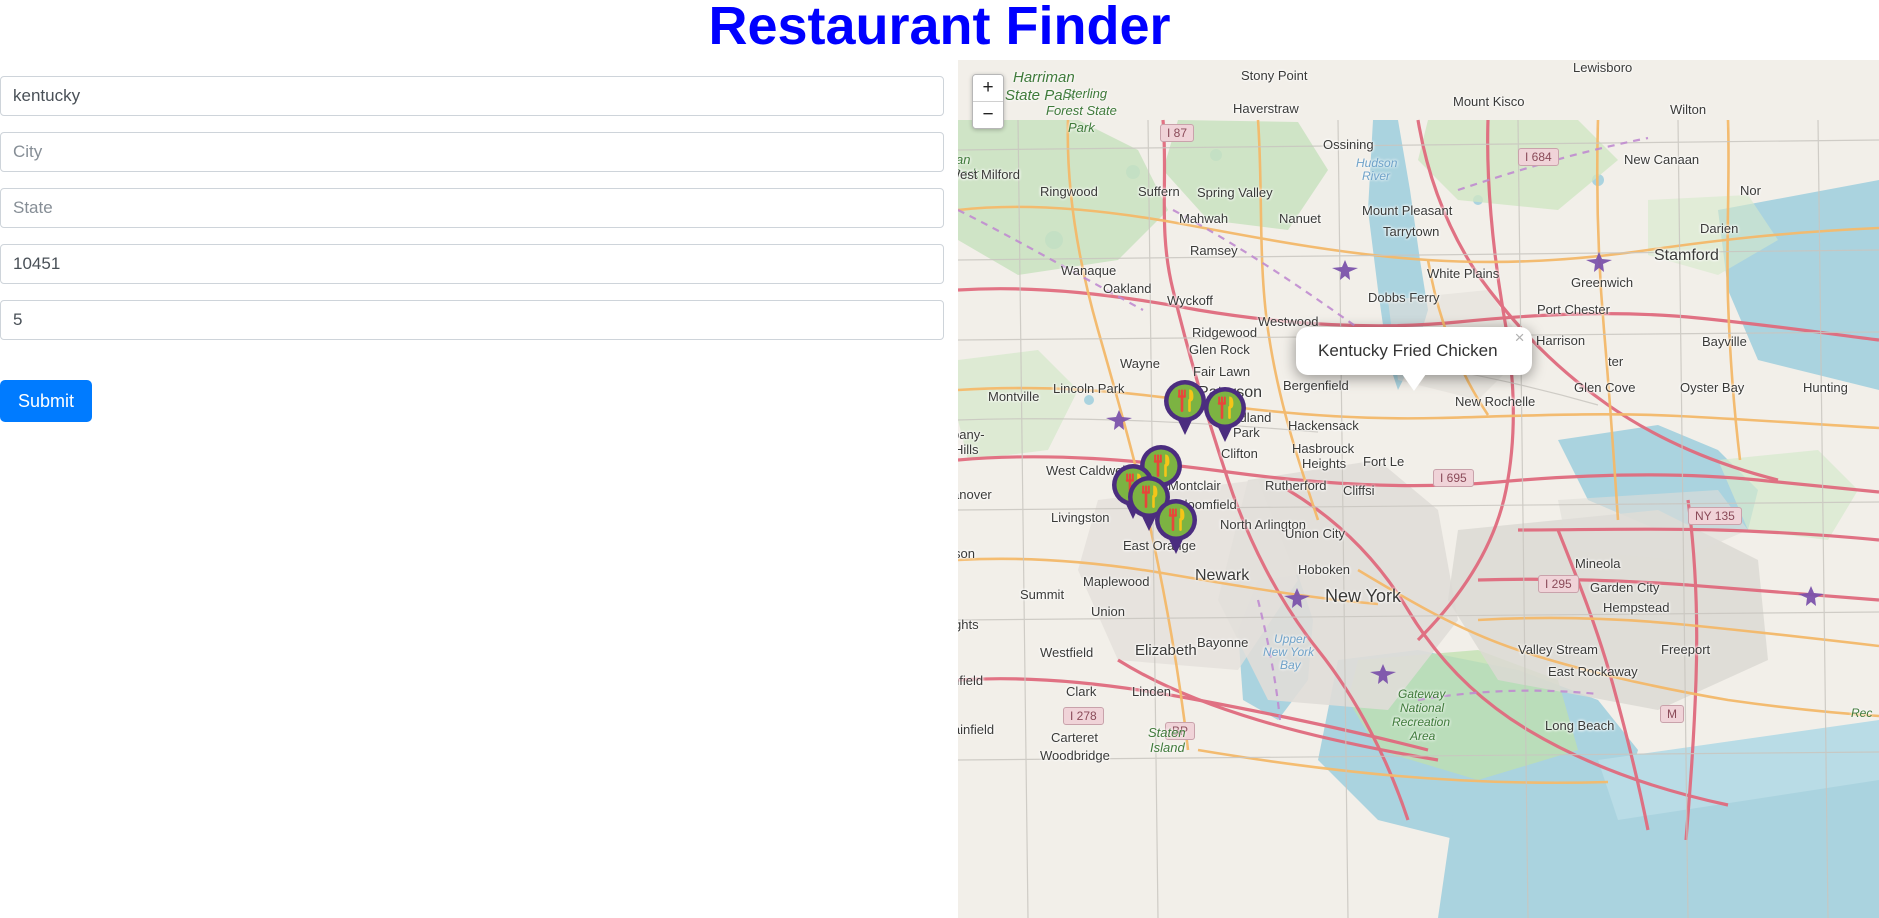  I want to click on zip-input: 10451, so click(472, 264).